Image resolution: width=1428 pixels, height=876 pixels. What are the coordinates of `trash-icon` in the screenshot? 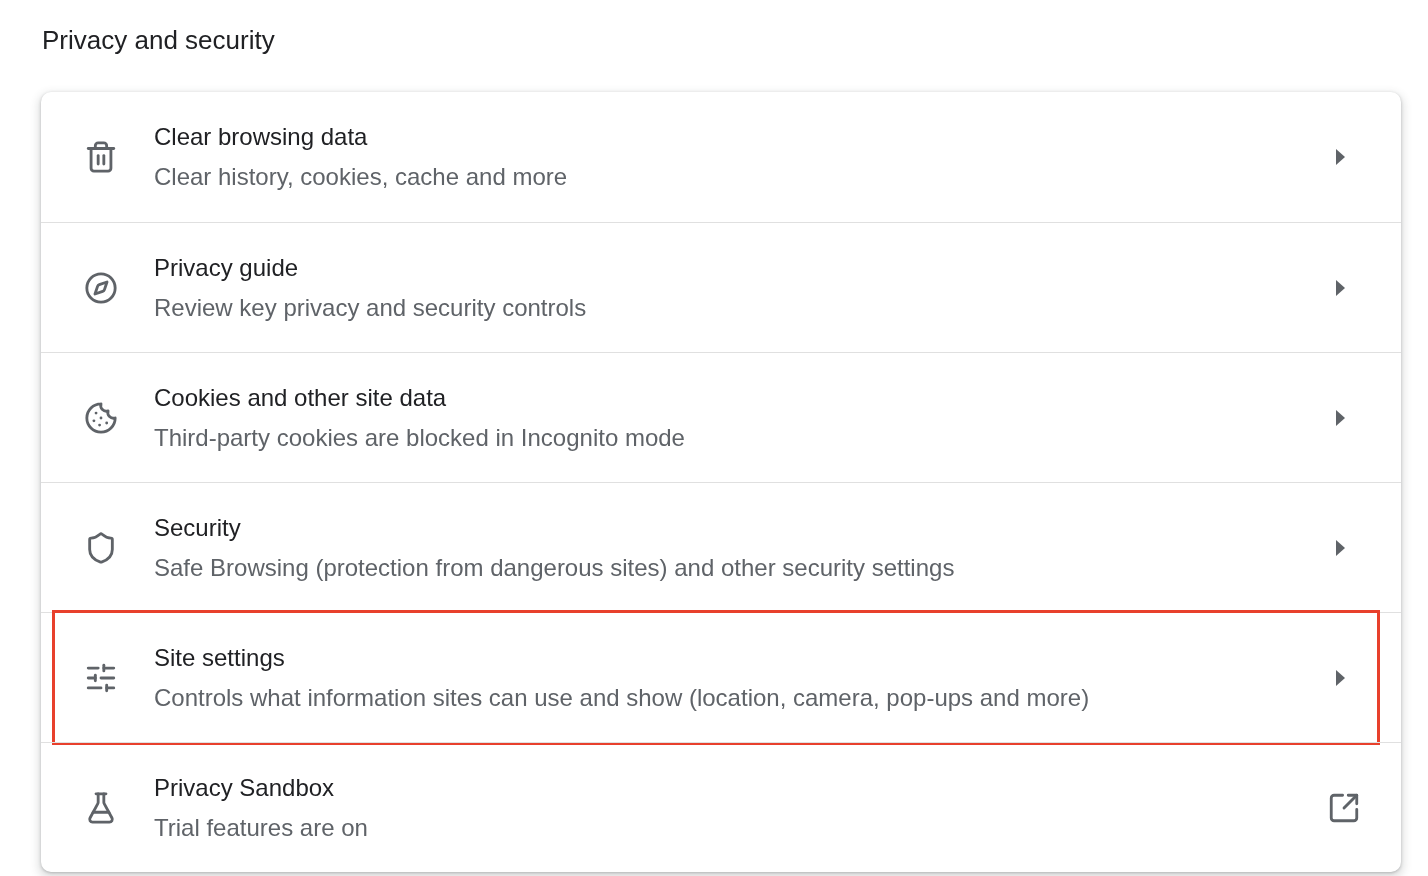 It's located at (101, 157).